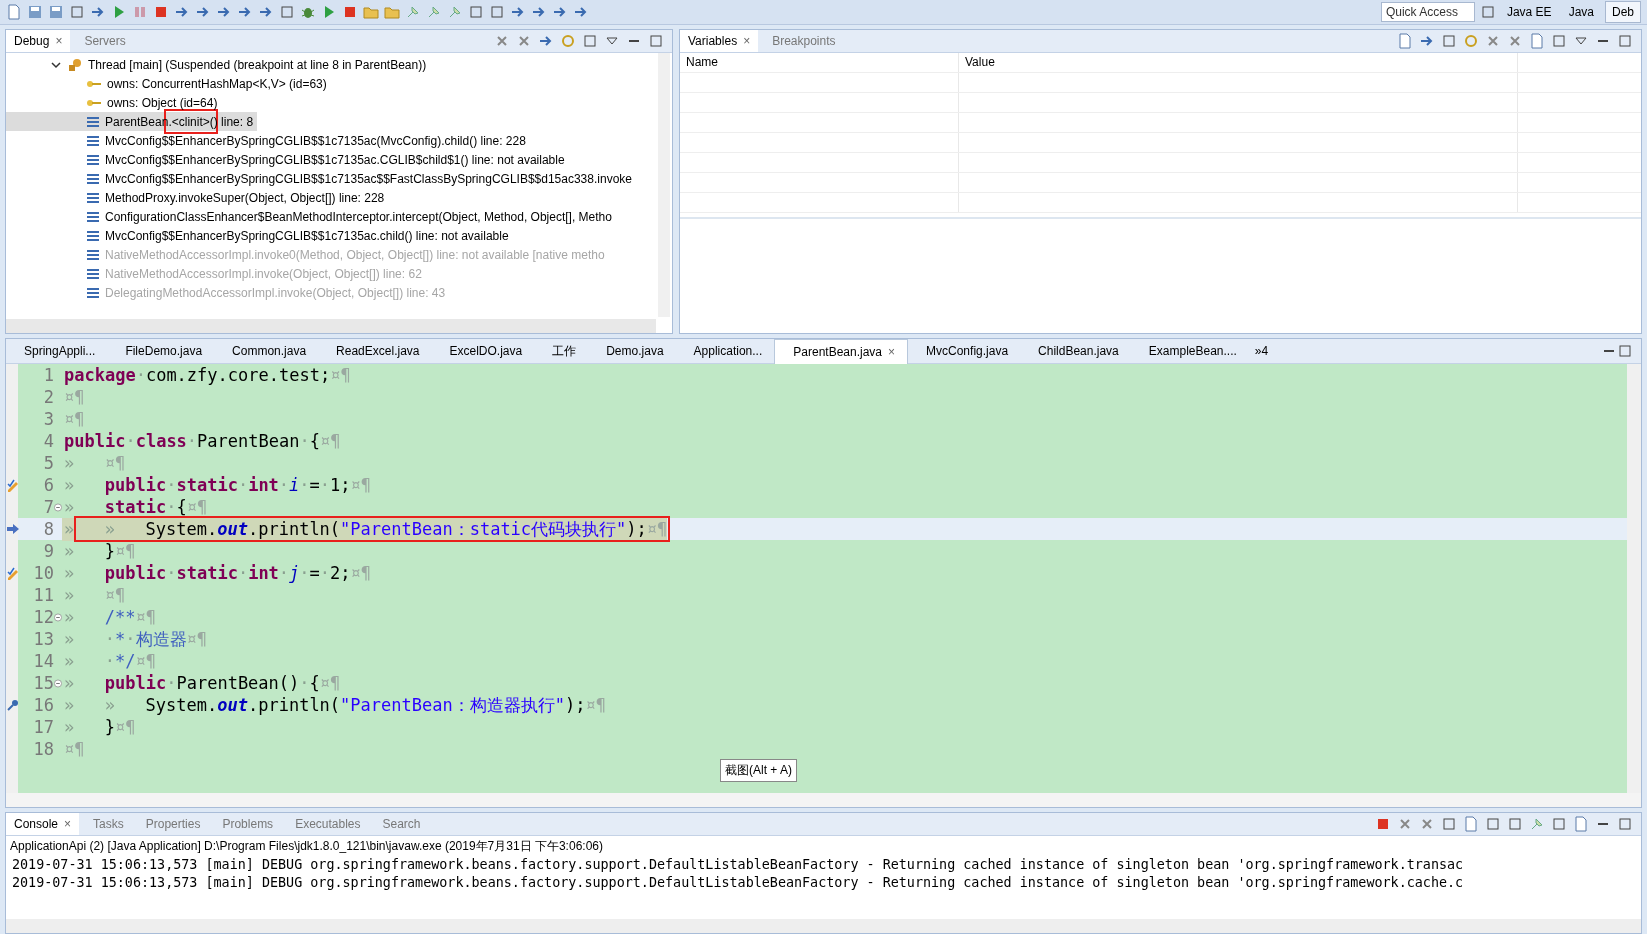 This screenshot has height=934, width=1647. What do you see at coordinates (964, 351) in the screenshot?
I see `editor-tab: MvcConfig.java` at bounding box center [964, 351].